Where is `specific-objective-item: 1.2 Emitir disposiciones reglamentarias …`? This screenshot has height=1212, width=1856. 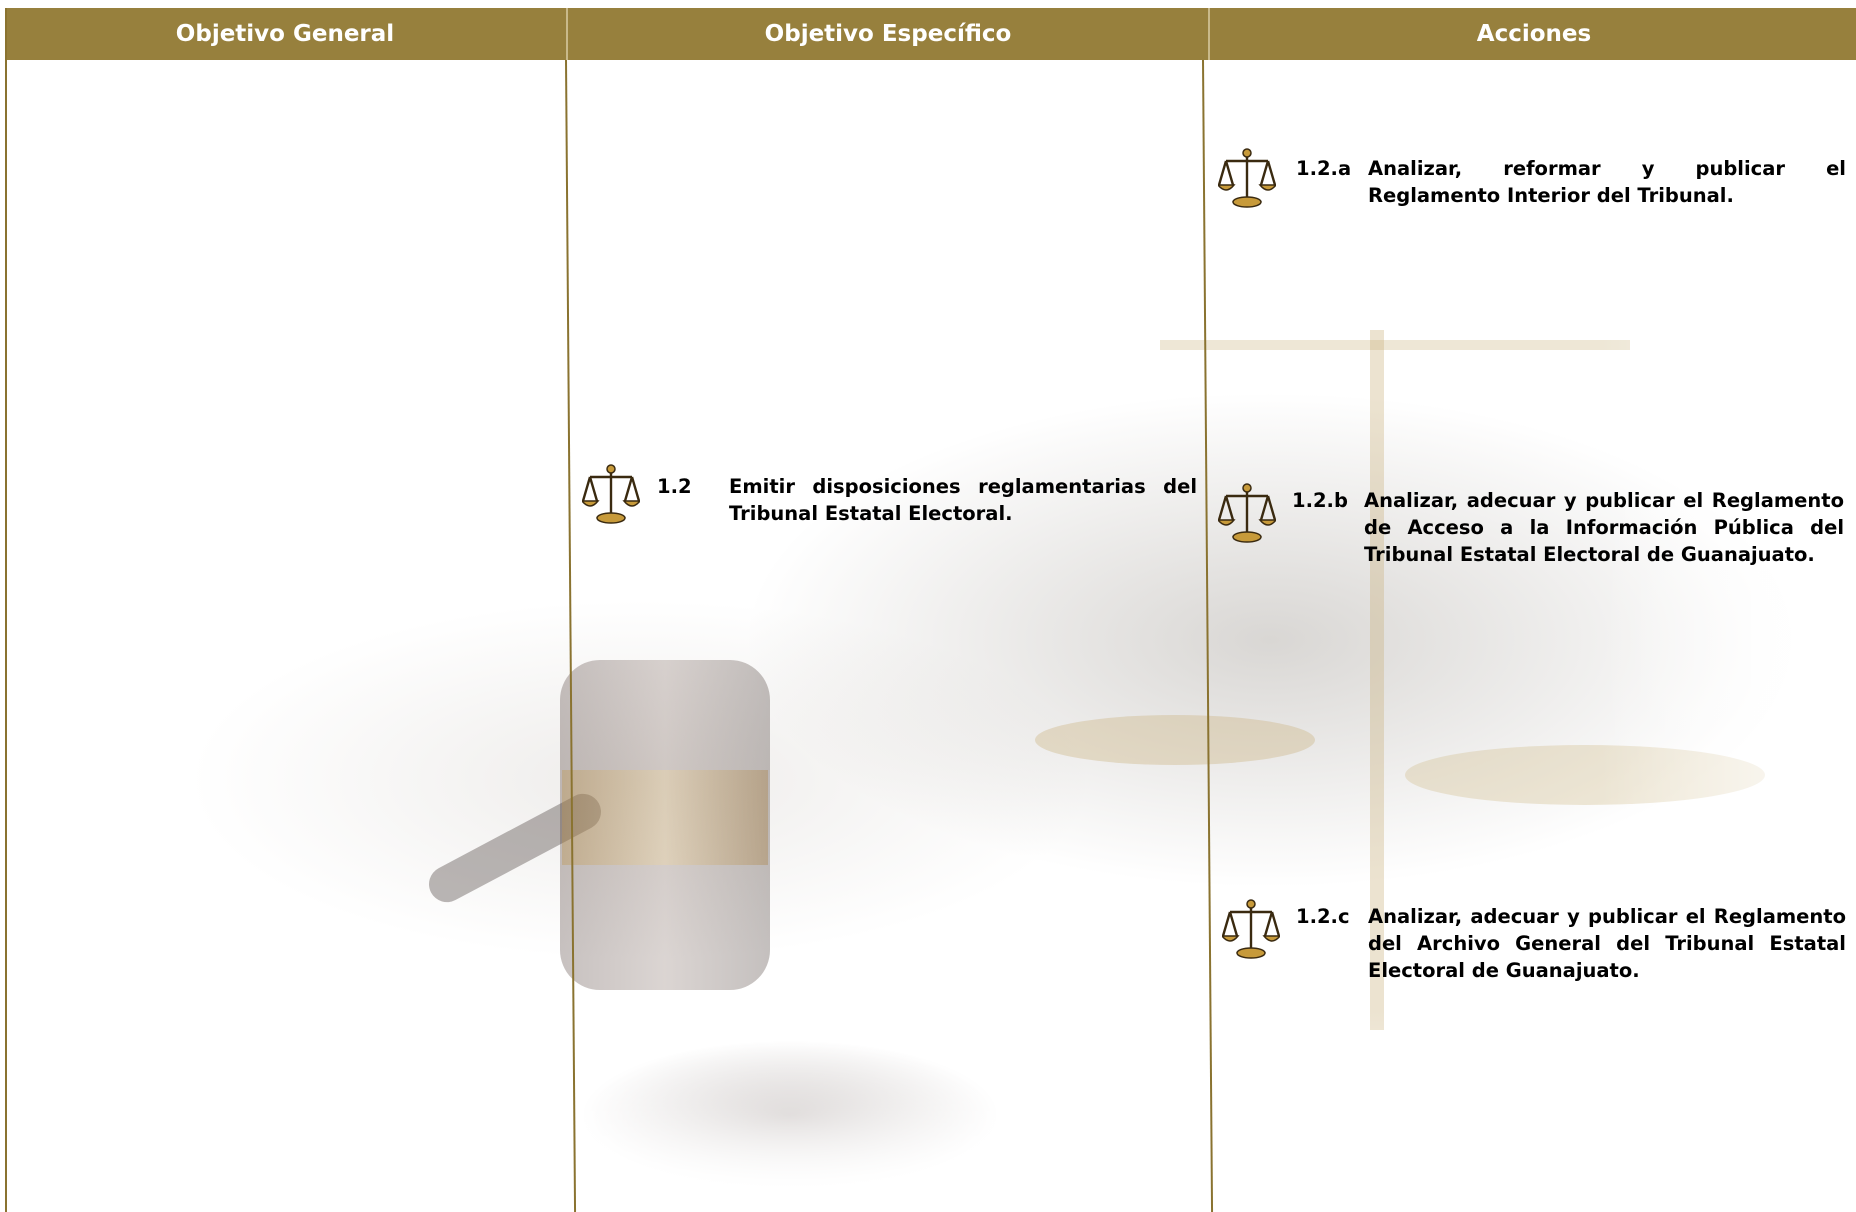 specific-objective-item: 1.2 Emitir disposiciones reglamentarias … is located at coordinates (927, 503).